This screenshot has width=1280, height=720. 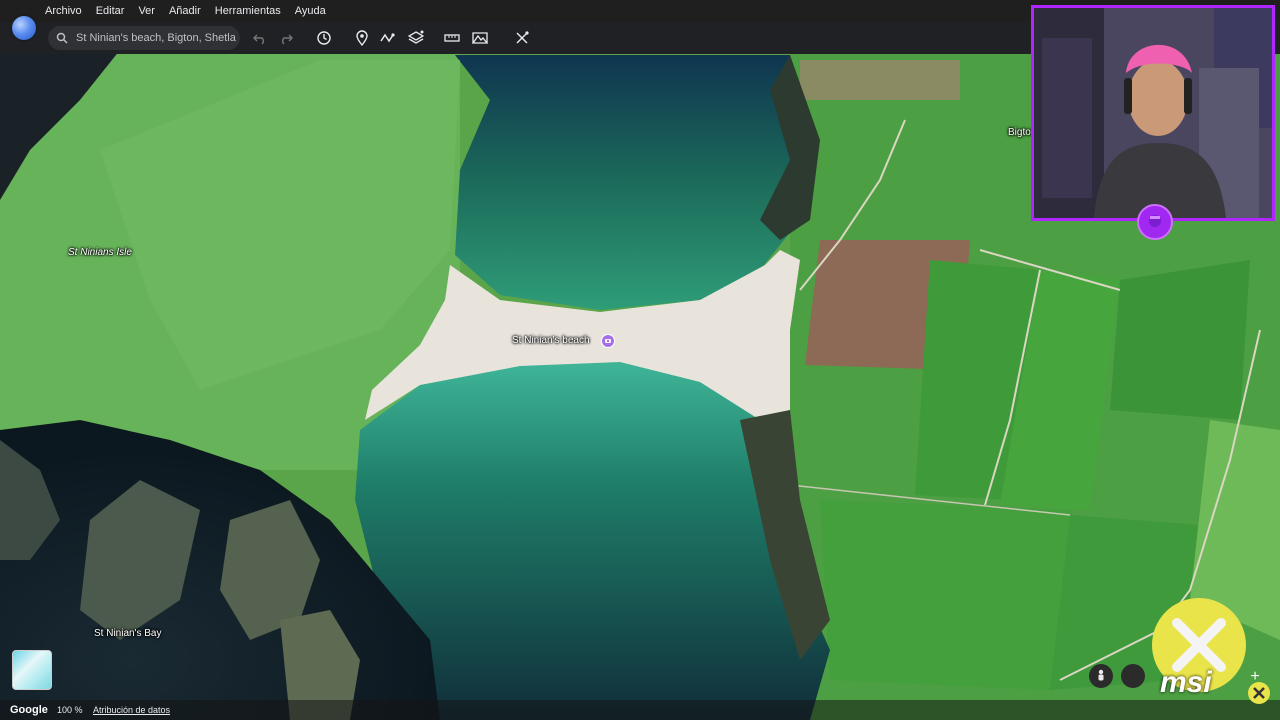 What do you see at coordinates (1155, 222) in the screenshot?
I see `streamer-avatar-badge` at bounding box center [1155, 222].